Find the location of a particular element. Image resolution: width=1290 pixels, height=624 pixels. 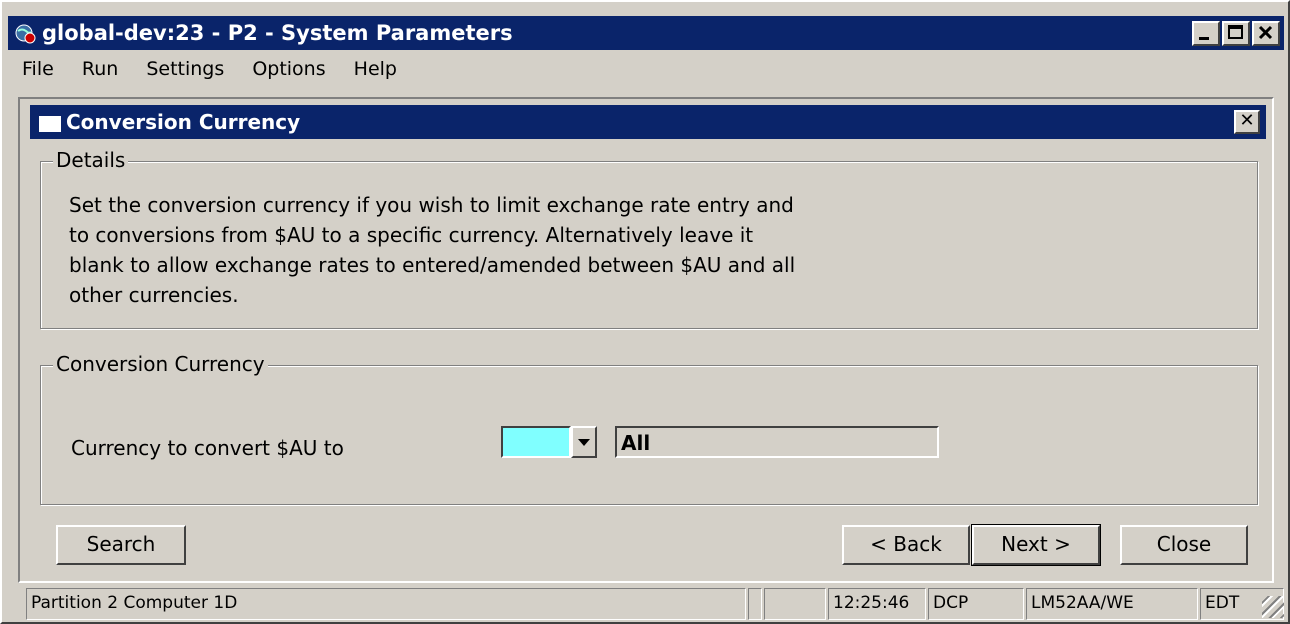

dialog-title: Conversion Currency is located at coordinates (183, 122).